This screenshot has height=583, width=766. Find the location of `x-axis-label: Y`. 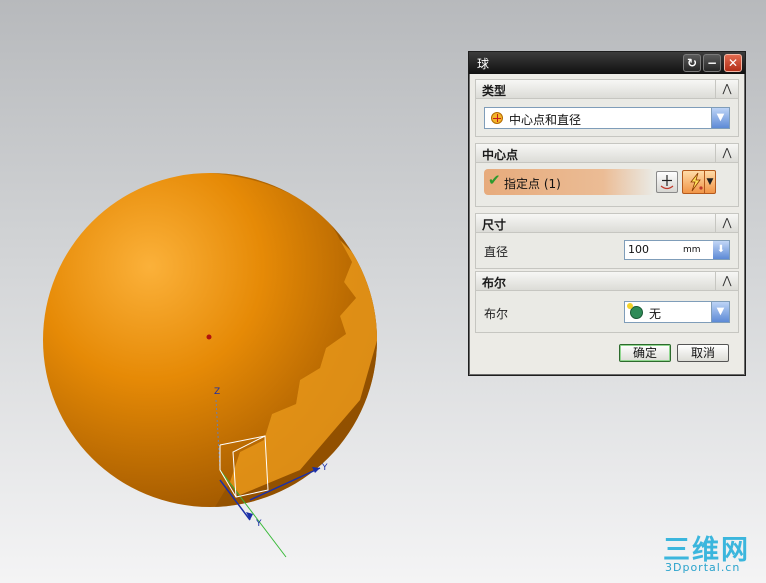

x-axis-label: Y is located at coordinates (258, 524).